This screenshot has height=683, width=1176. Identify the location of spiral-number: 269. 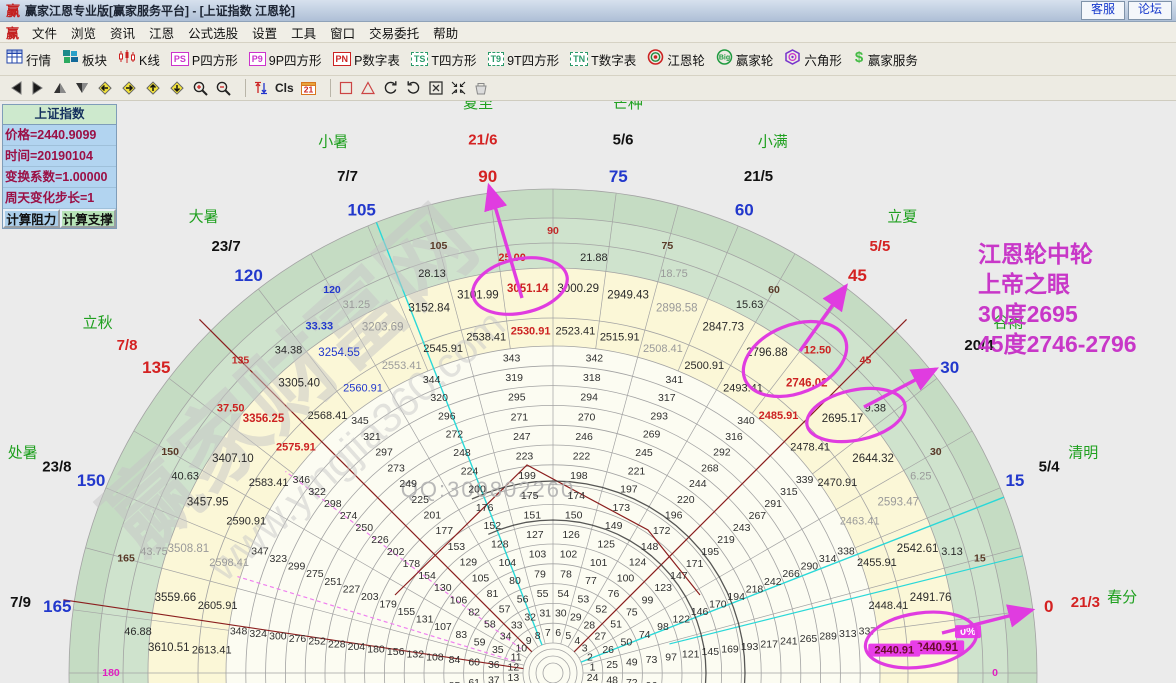
(652, 435).